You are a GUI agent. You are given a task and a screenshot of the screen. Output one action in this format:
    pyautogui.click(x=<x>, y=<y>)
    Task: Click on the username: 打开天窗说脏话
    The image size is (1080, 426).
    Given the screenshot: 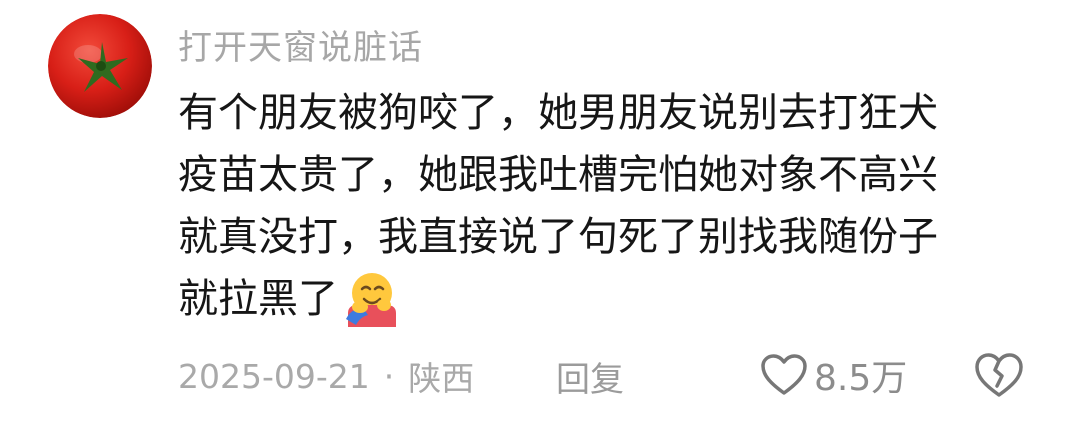 What is the action you would take?
    pyautogui.click(x=300, y=44)
    